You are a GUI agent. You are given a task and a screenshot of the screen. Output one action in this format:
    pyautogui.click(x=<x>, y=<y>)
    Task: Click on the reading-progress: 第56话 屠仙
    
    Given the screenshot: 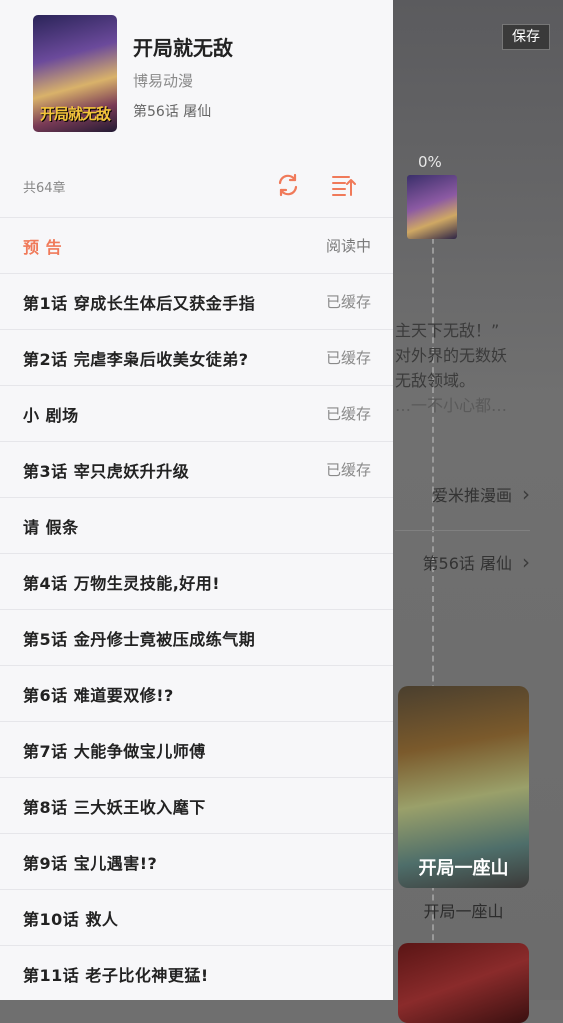 What is the action you would take?
    pyautogui.click(x=172, y=112)
    